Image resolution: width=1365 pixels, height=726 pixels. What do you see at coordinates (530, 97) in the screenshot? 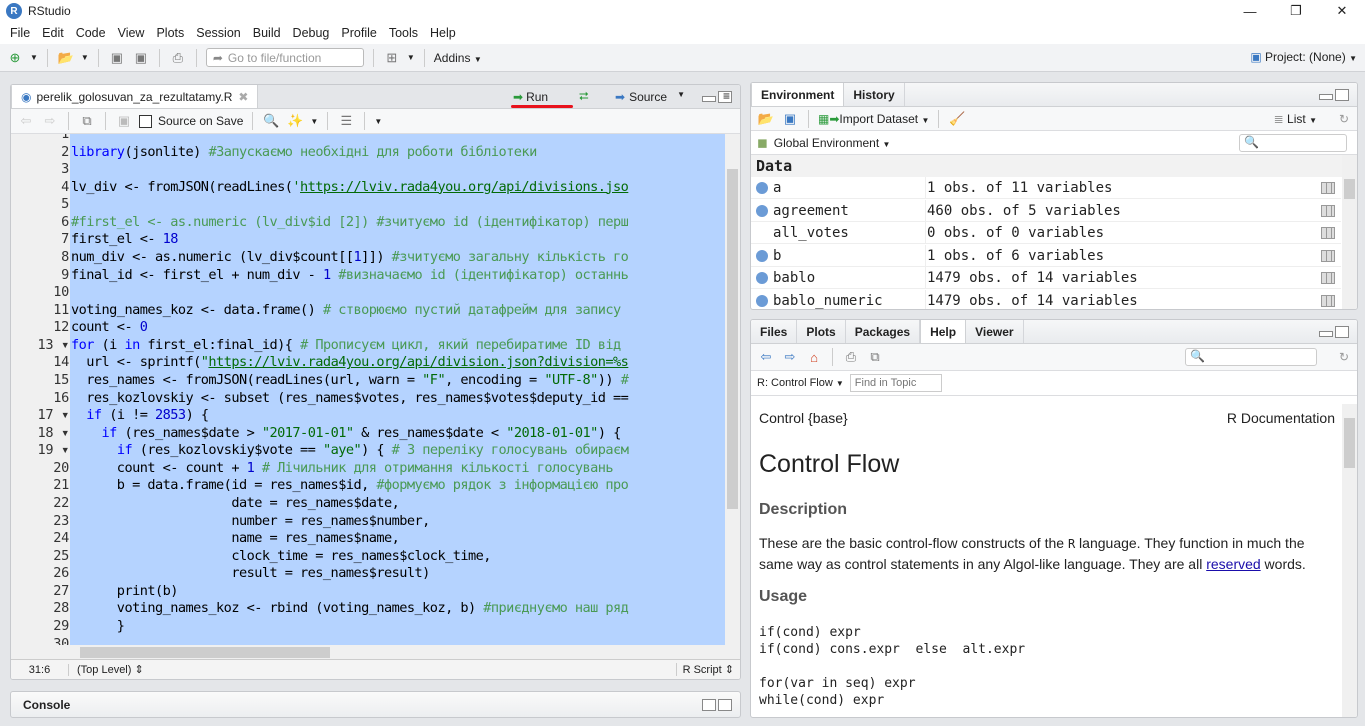
I see `run-button: ➡ Run` at bounding box center [530, 97].